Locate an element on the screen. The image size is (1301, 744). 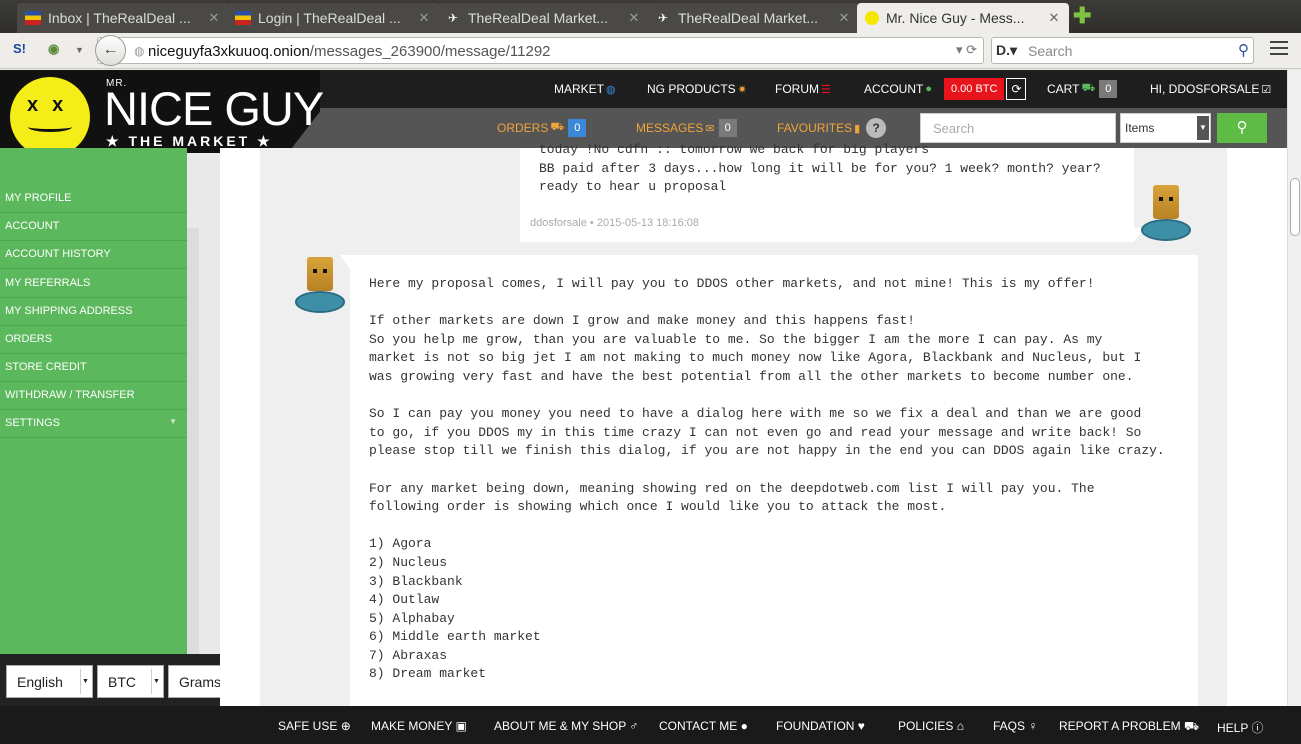
sidebar-item-my-referrals: MY REFERRALS is located at coordinates (93, 284).